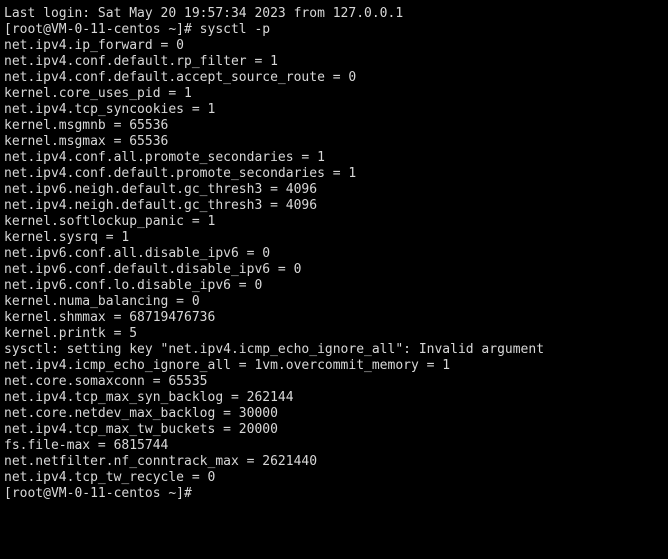 The image size is (668, 559). What do you see at coordinates (161, 461) in the screenshot?
I see `terminal-line: net.netfilter.nf_conntrack_max = 2621440` at bounding box center [161, 461].